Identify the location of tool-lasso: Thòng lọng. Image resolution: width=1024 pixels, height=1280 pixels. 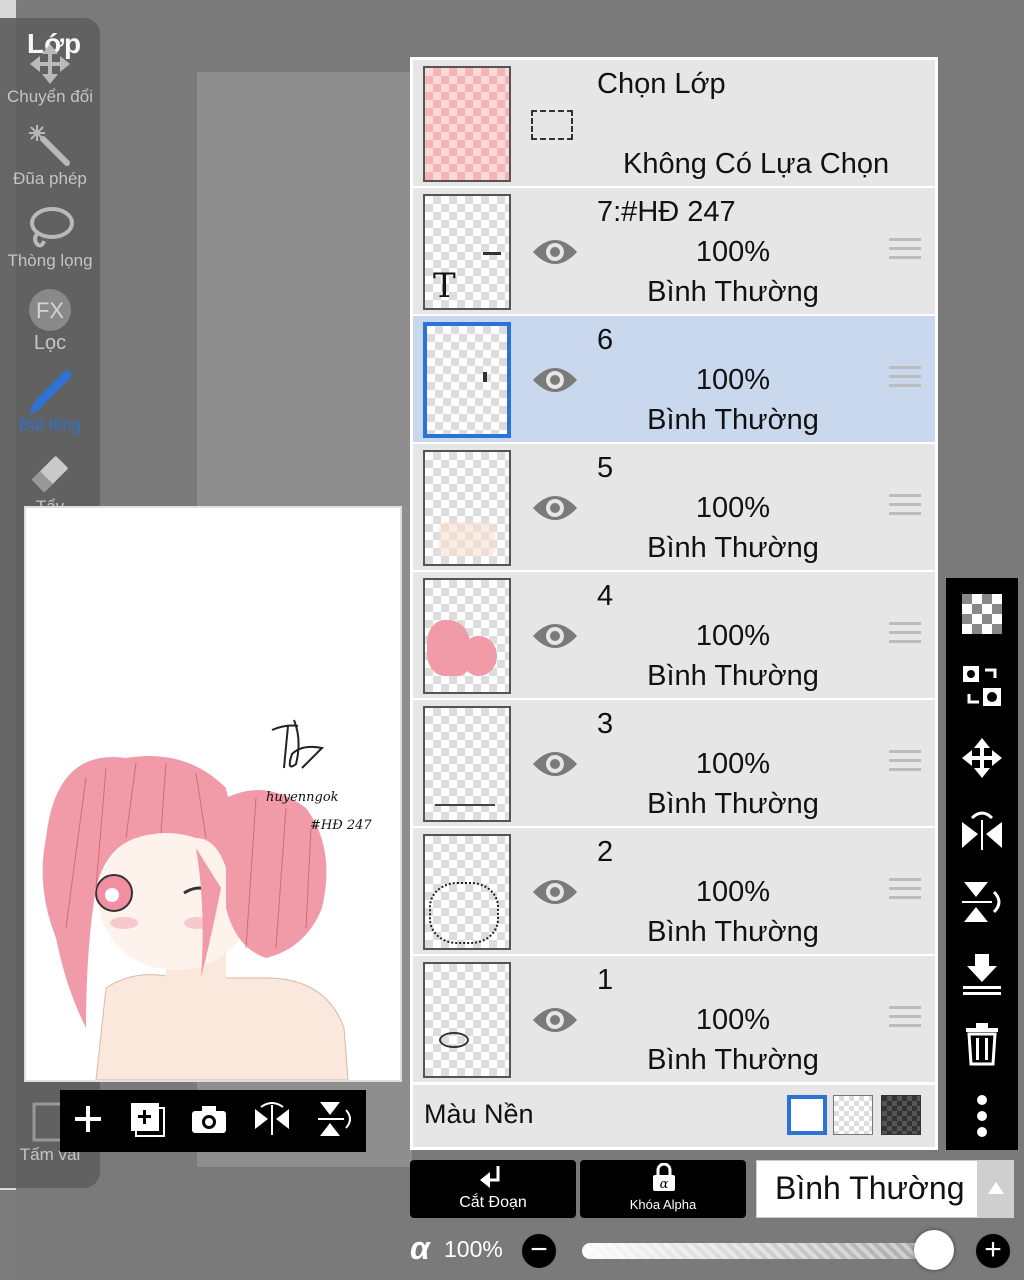
(50, 237).